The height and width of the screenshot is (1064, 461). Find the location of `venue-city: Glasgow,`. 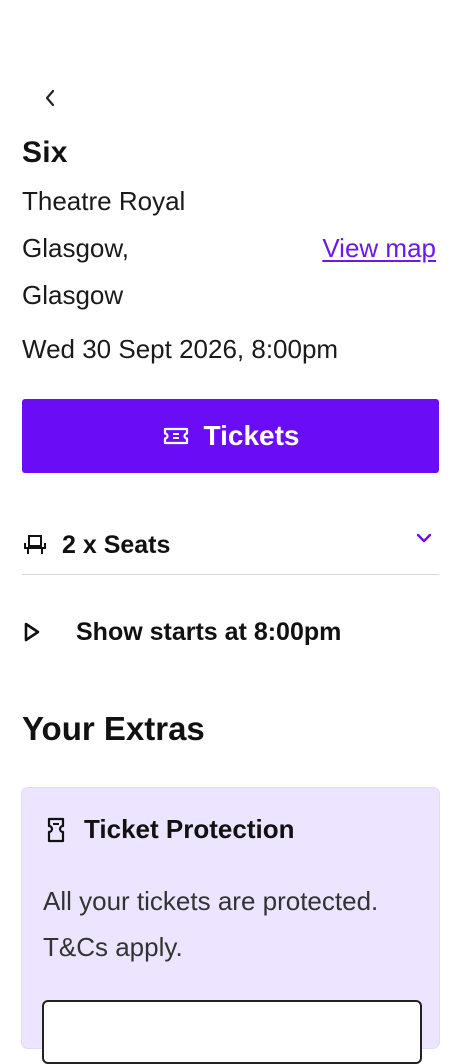

venue-city: Glasgow, is located at coordinates (75, 248).